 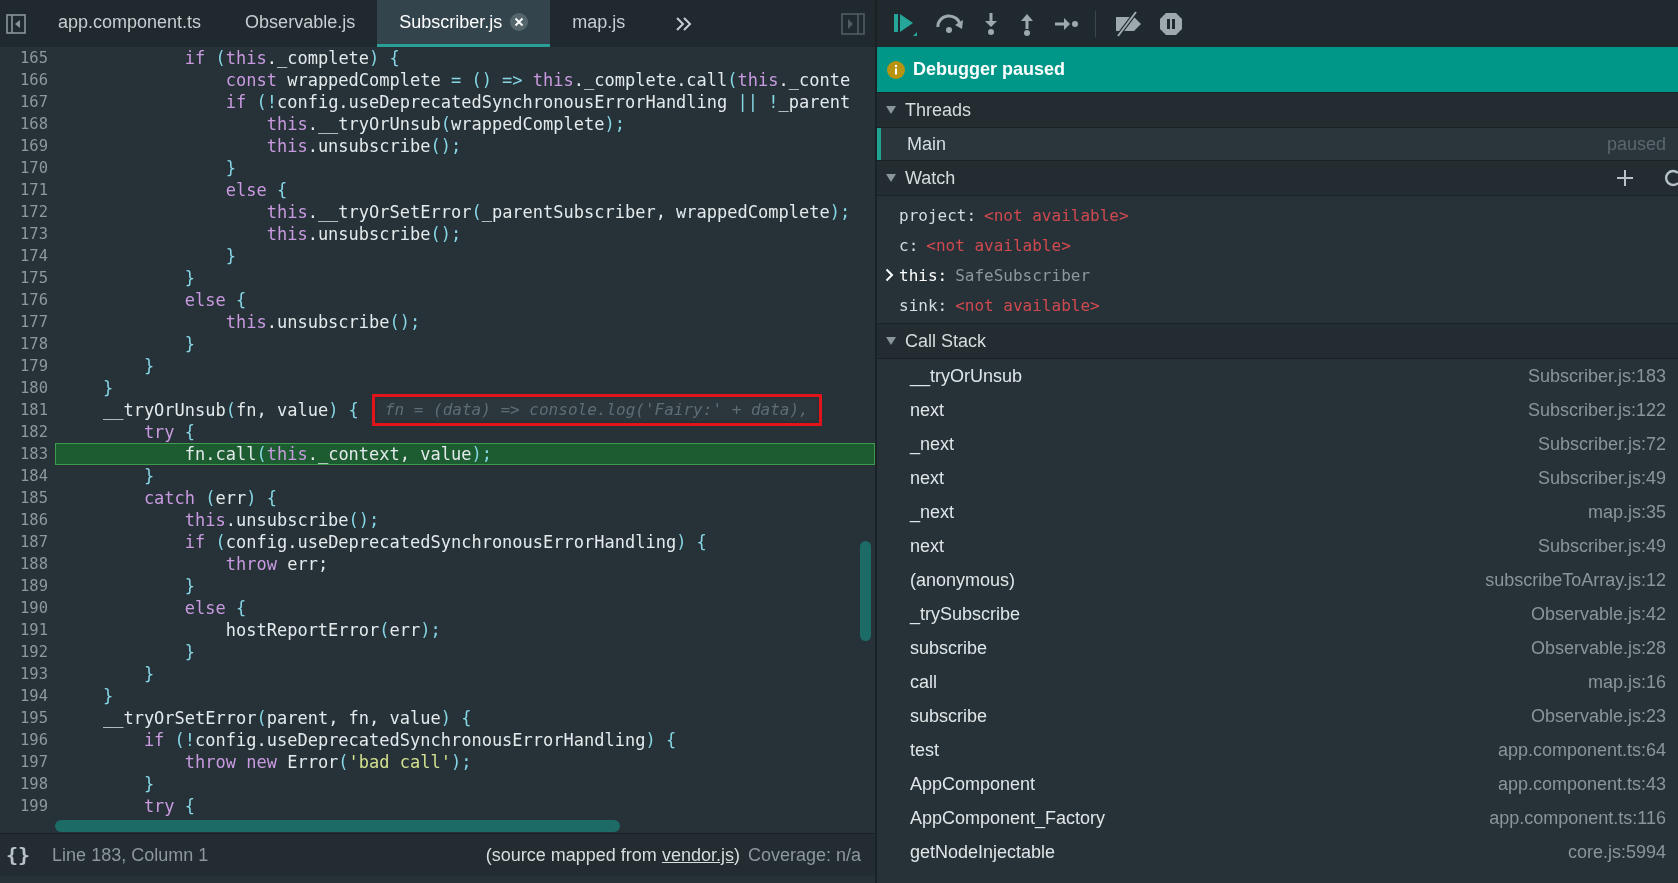 I want to click on line-number: 183, so click(x=33, y=454).